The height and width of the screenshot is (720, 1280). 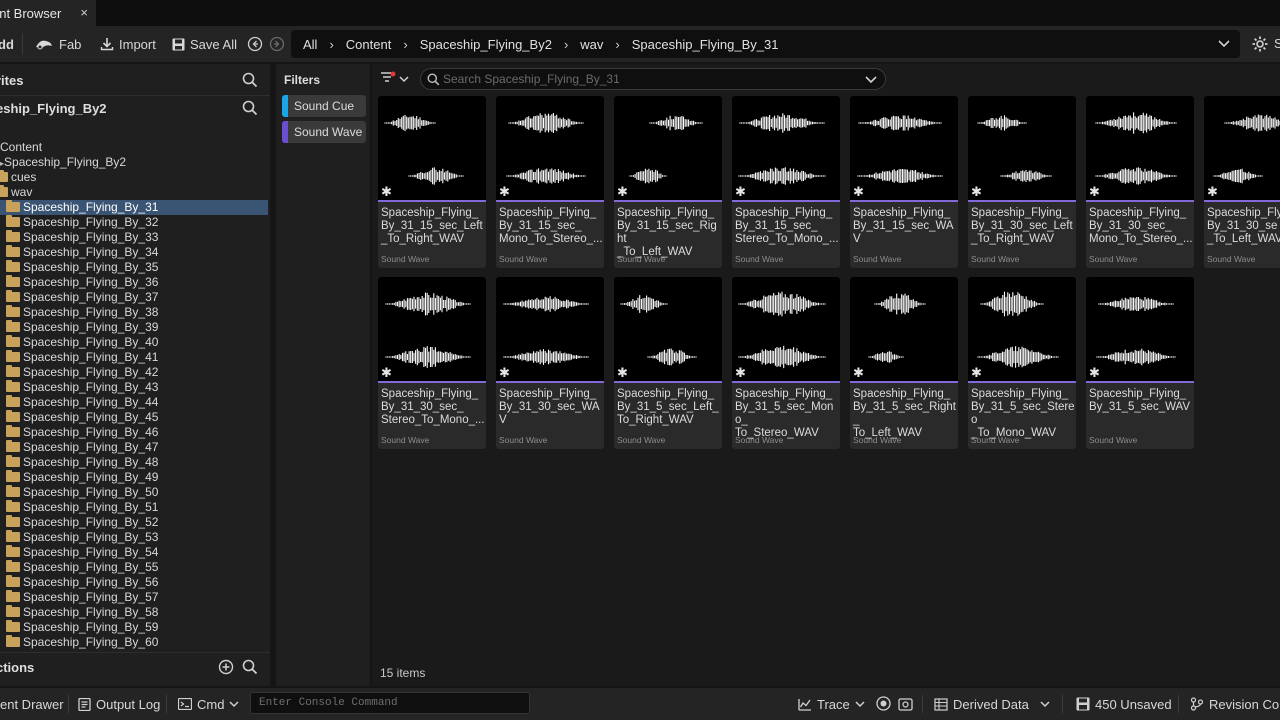 I want to click on collections-header: ctions, so click(x=135, y=667).